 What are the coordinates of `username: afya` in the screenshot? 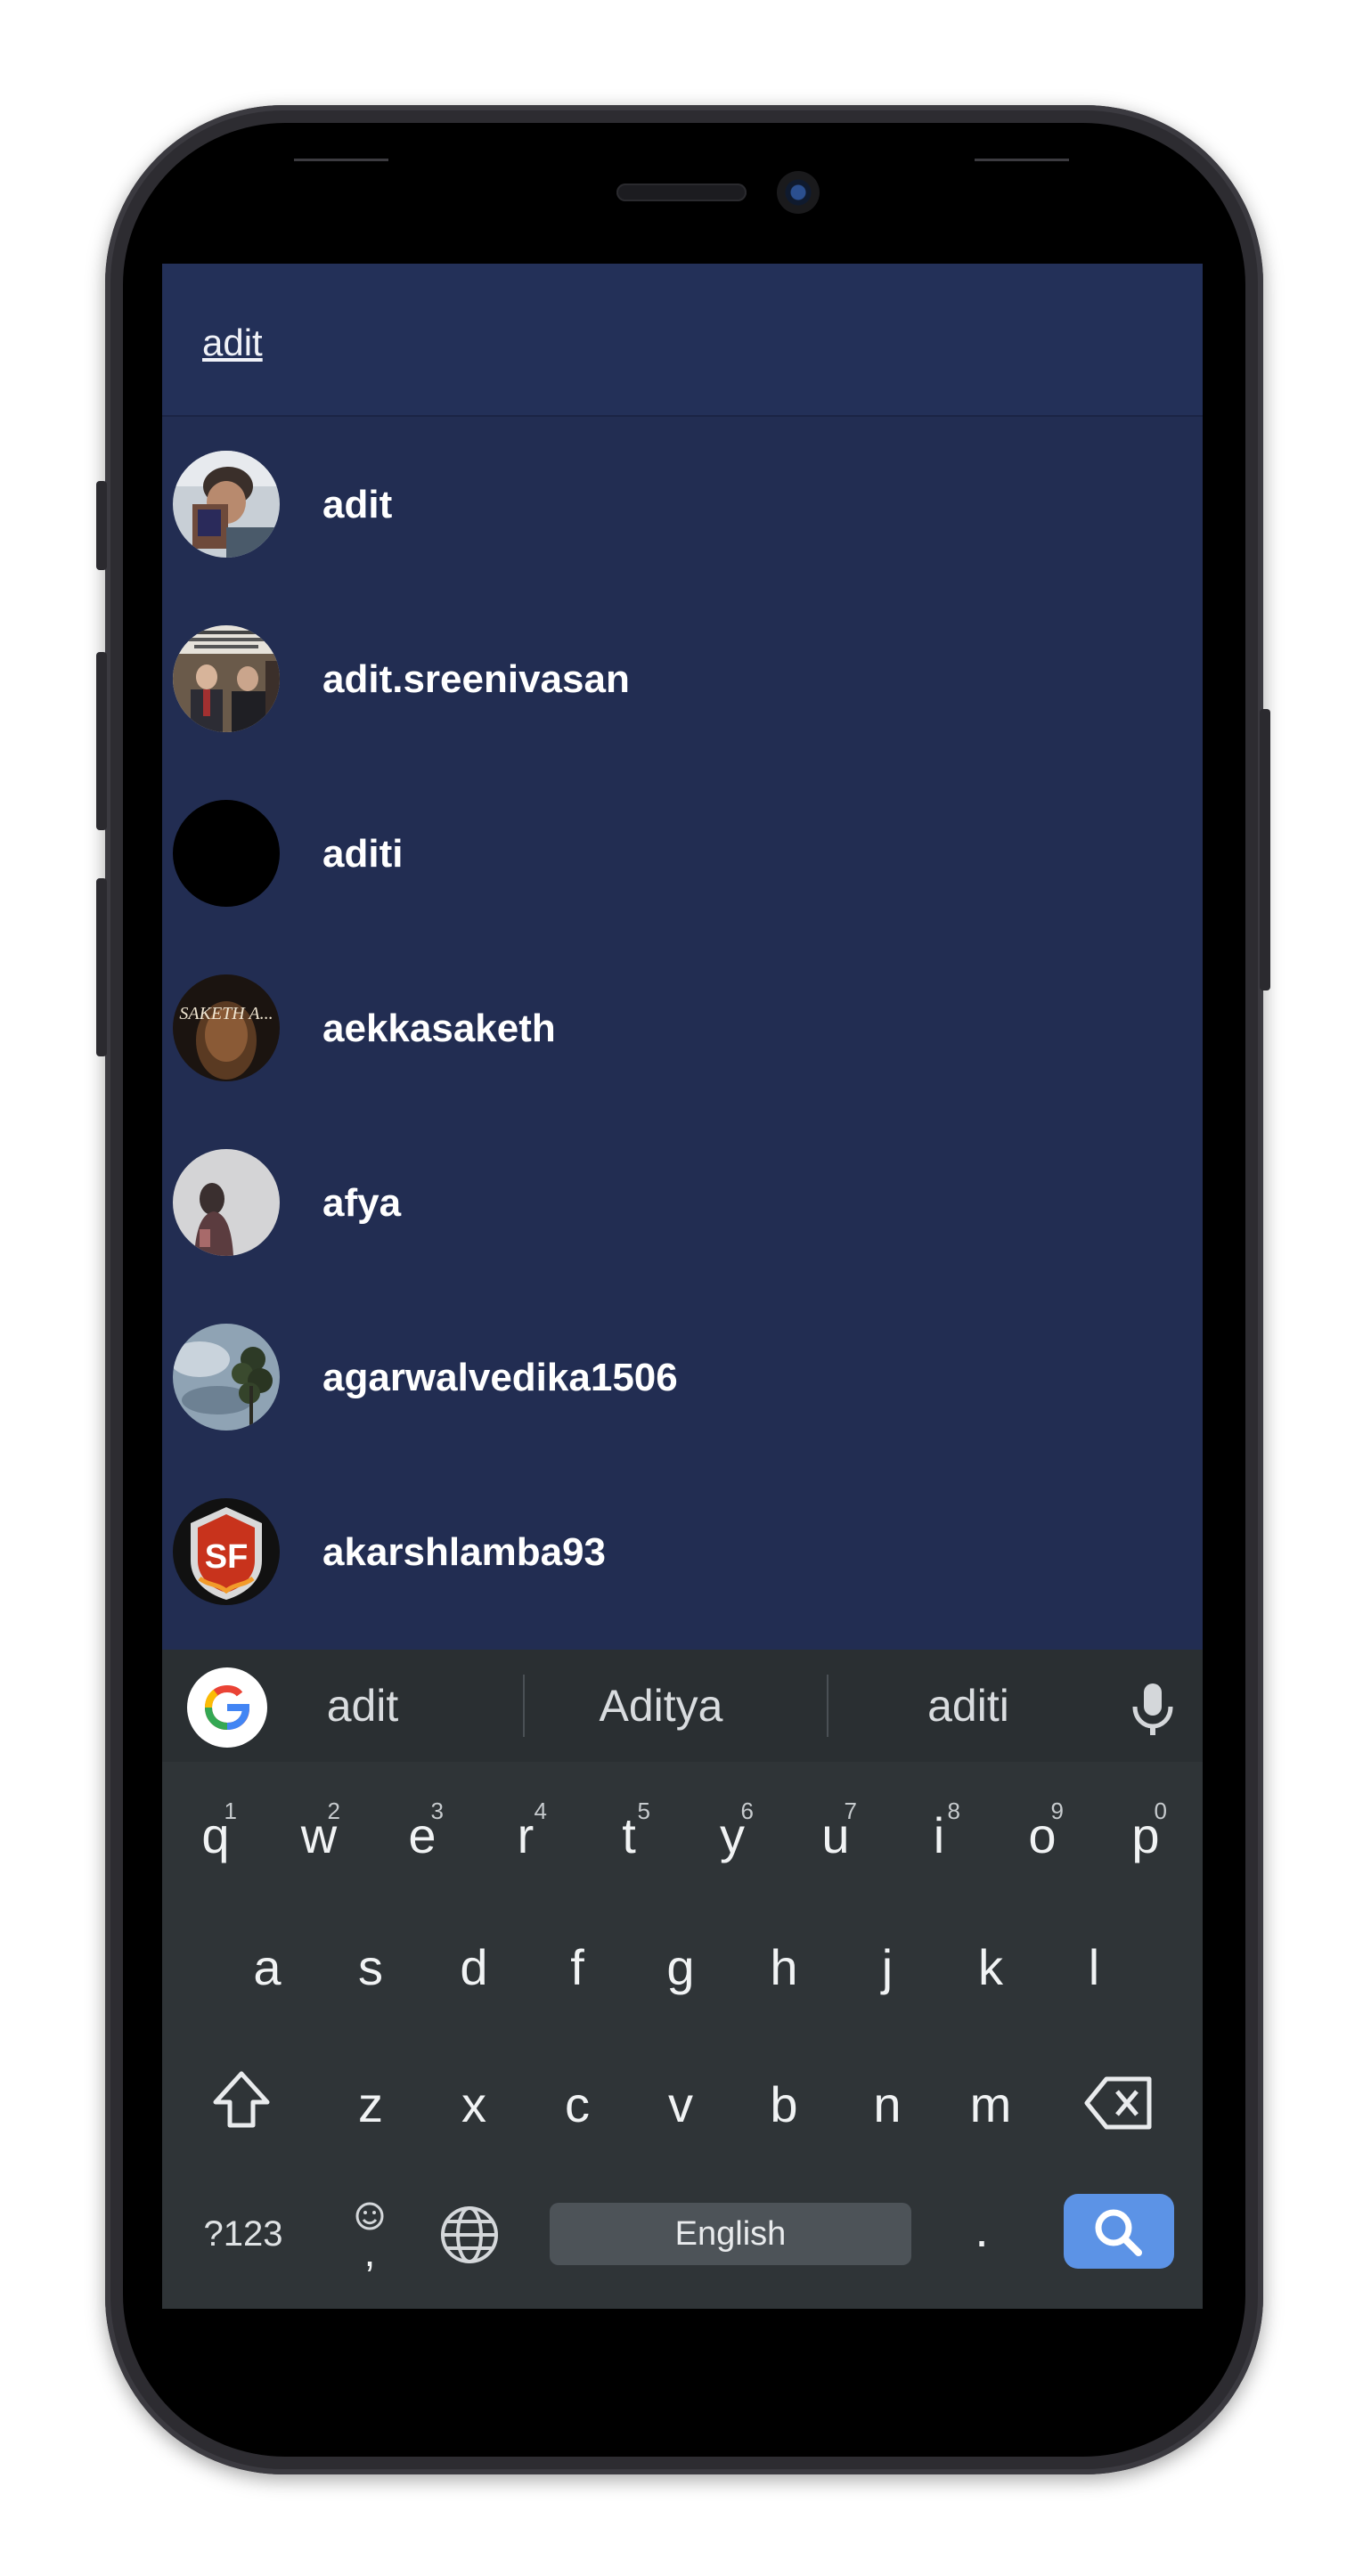 It's located at (362, 1203).